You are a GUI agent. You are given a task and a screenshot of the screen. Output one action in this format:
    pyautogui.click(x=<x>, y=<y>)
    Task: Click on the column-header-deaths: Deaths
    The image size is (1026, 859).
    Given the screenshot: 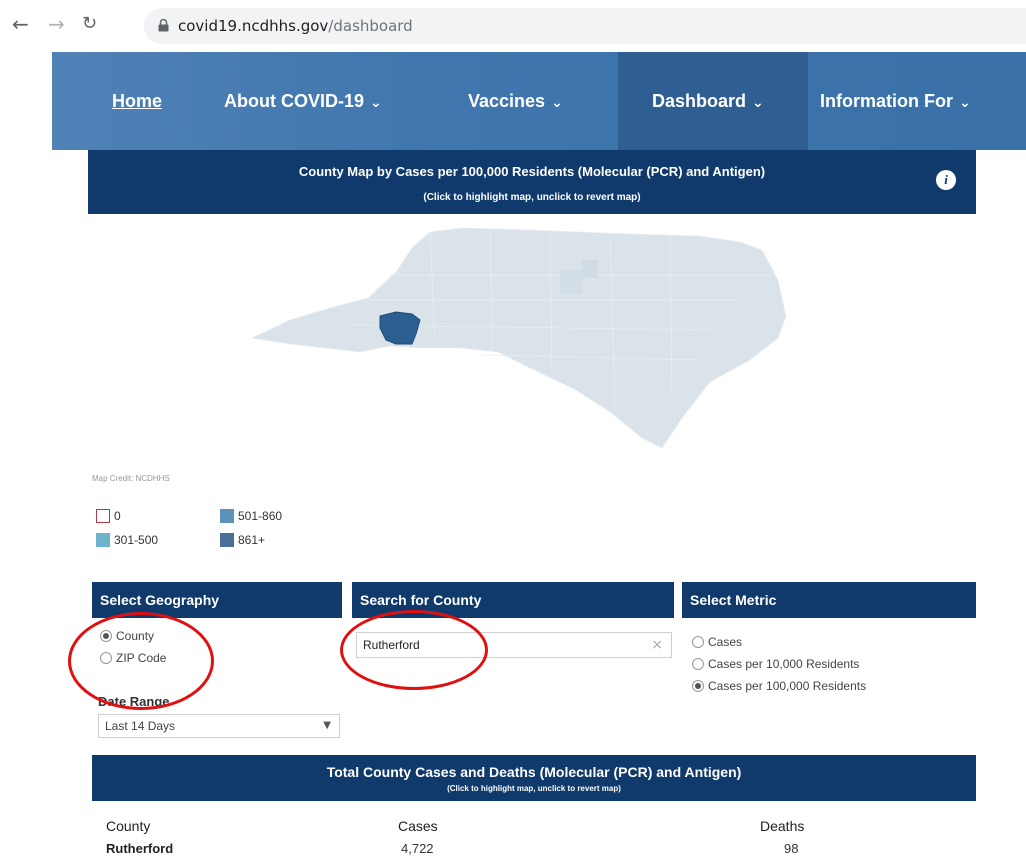 What is the action you would take?
    pyautogui.click(x=782, y=826)
    